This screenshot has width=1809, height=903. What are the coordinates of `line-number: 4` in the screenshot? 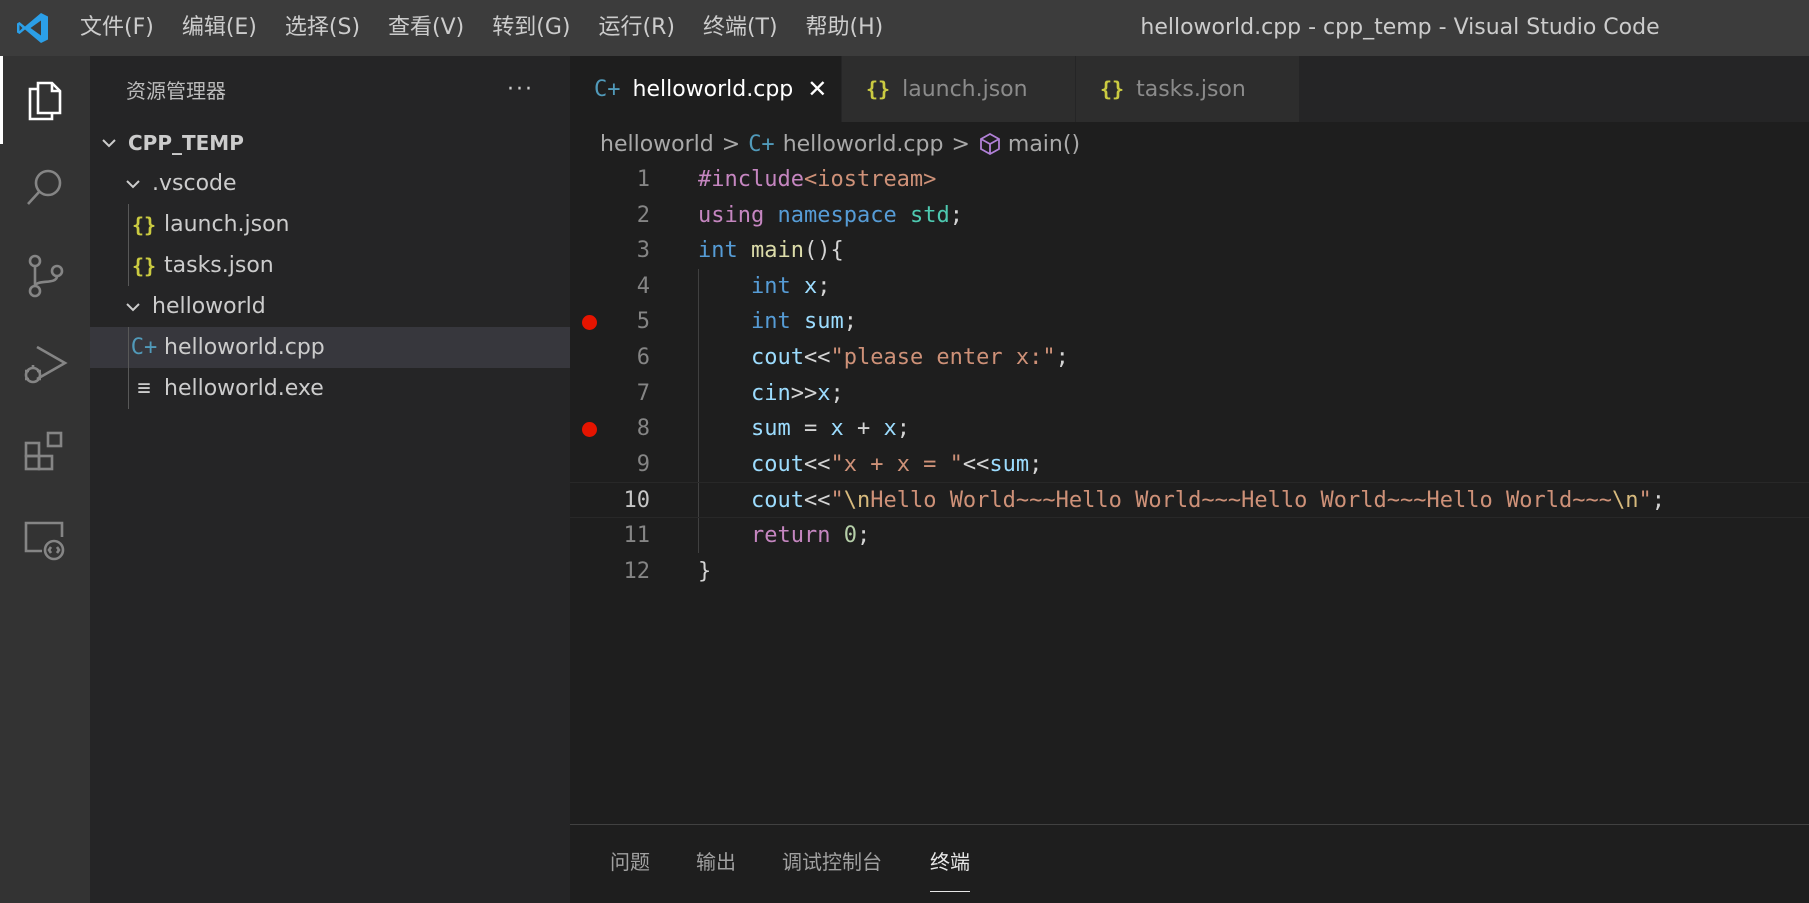 It's located at (643, 286).